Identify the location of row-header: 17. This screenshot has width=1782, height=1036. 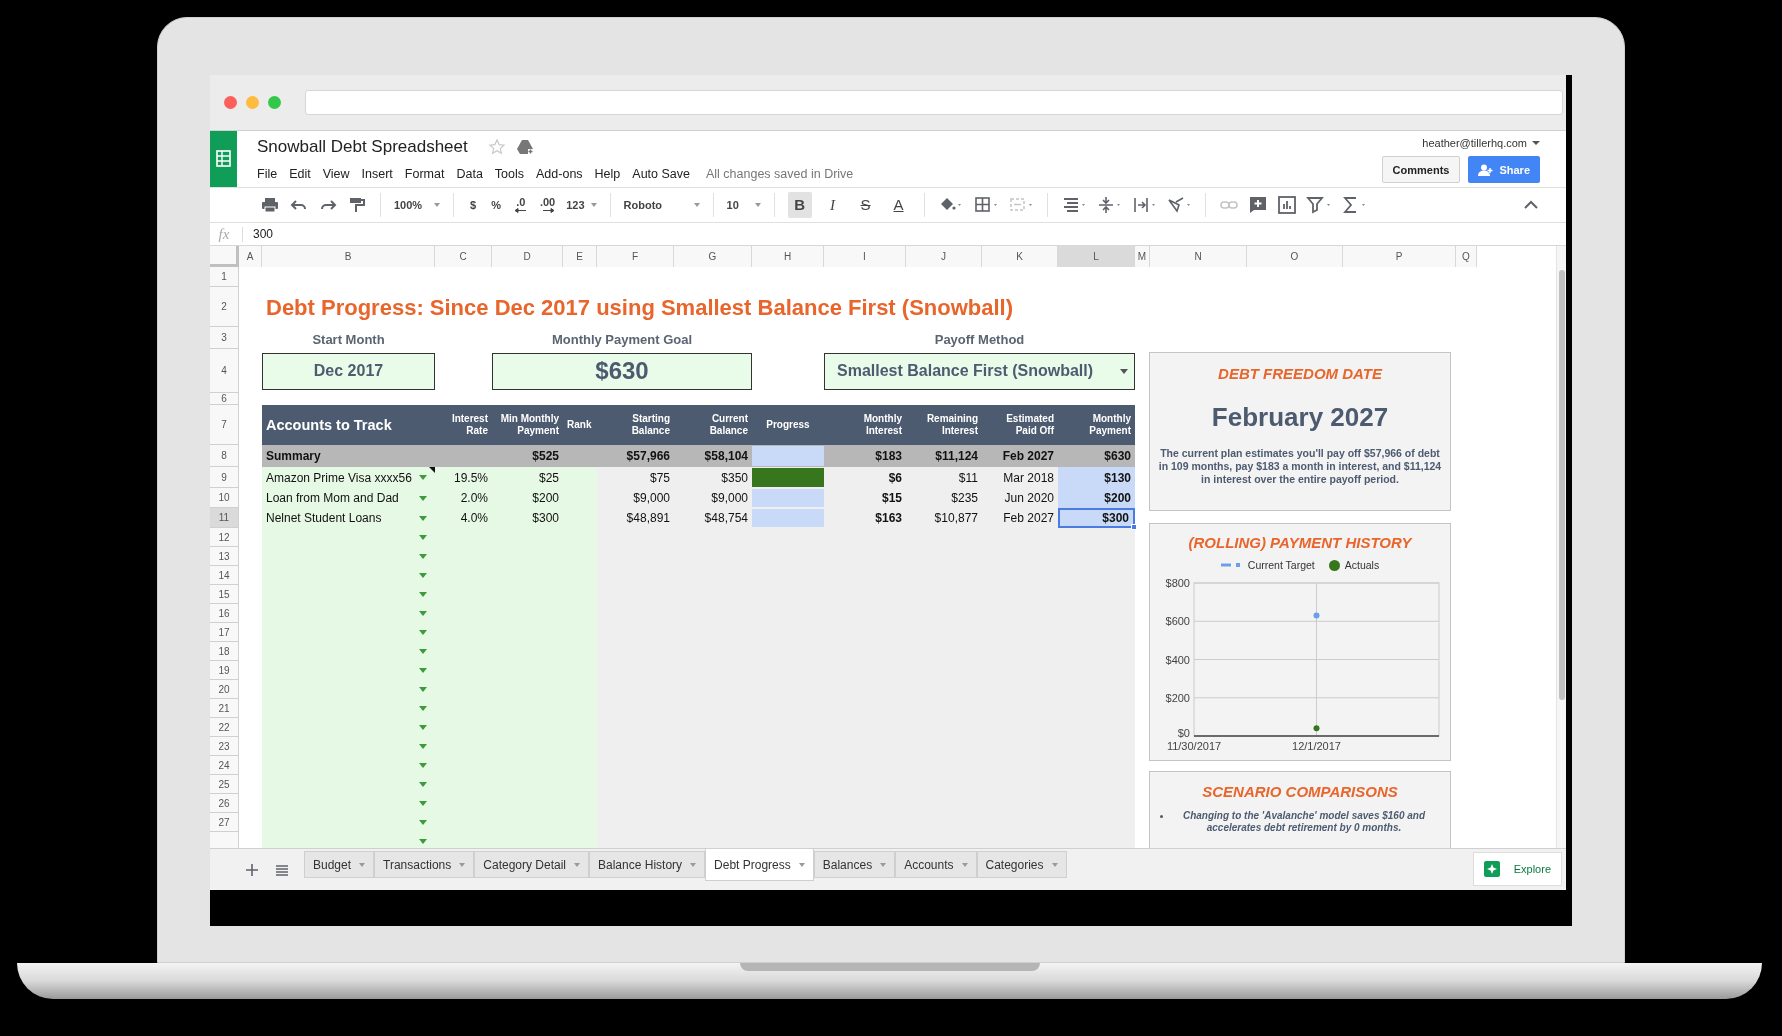
(224, 632).